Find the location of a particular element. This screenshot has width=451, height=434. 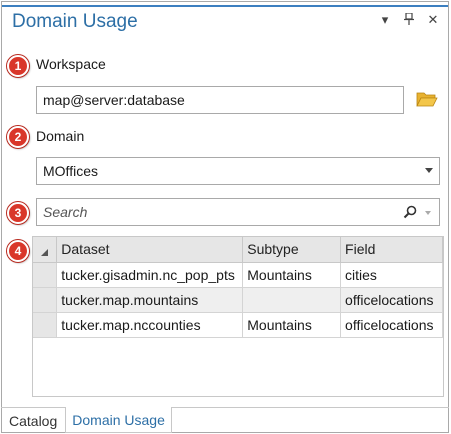

pane-titlebar: Domain Usage ▾ ✕ is located at coordinates (225, 23).